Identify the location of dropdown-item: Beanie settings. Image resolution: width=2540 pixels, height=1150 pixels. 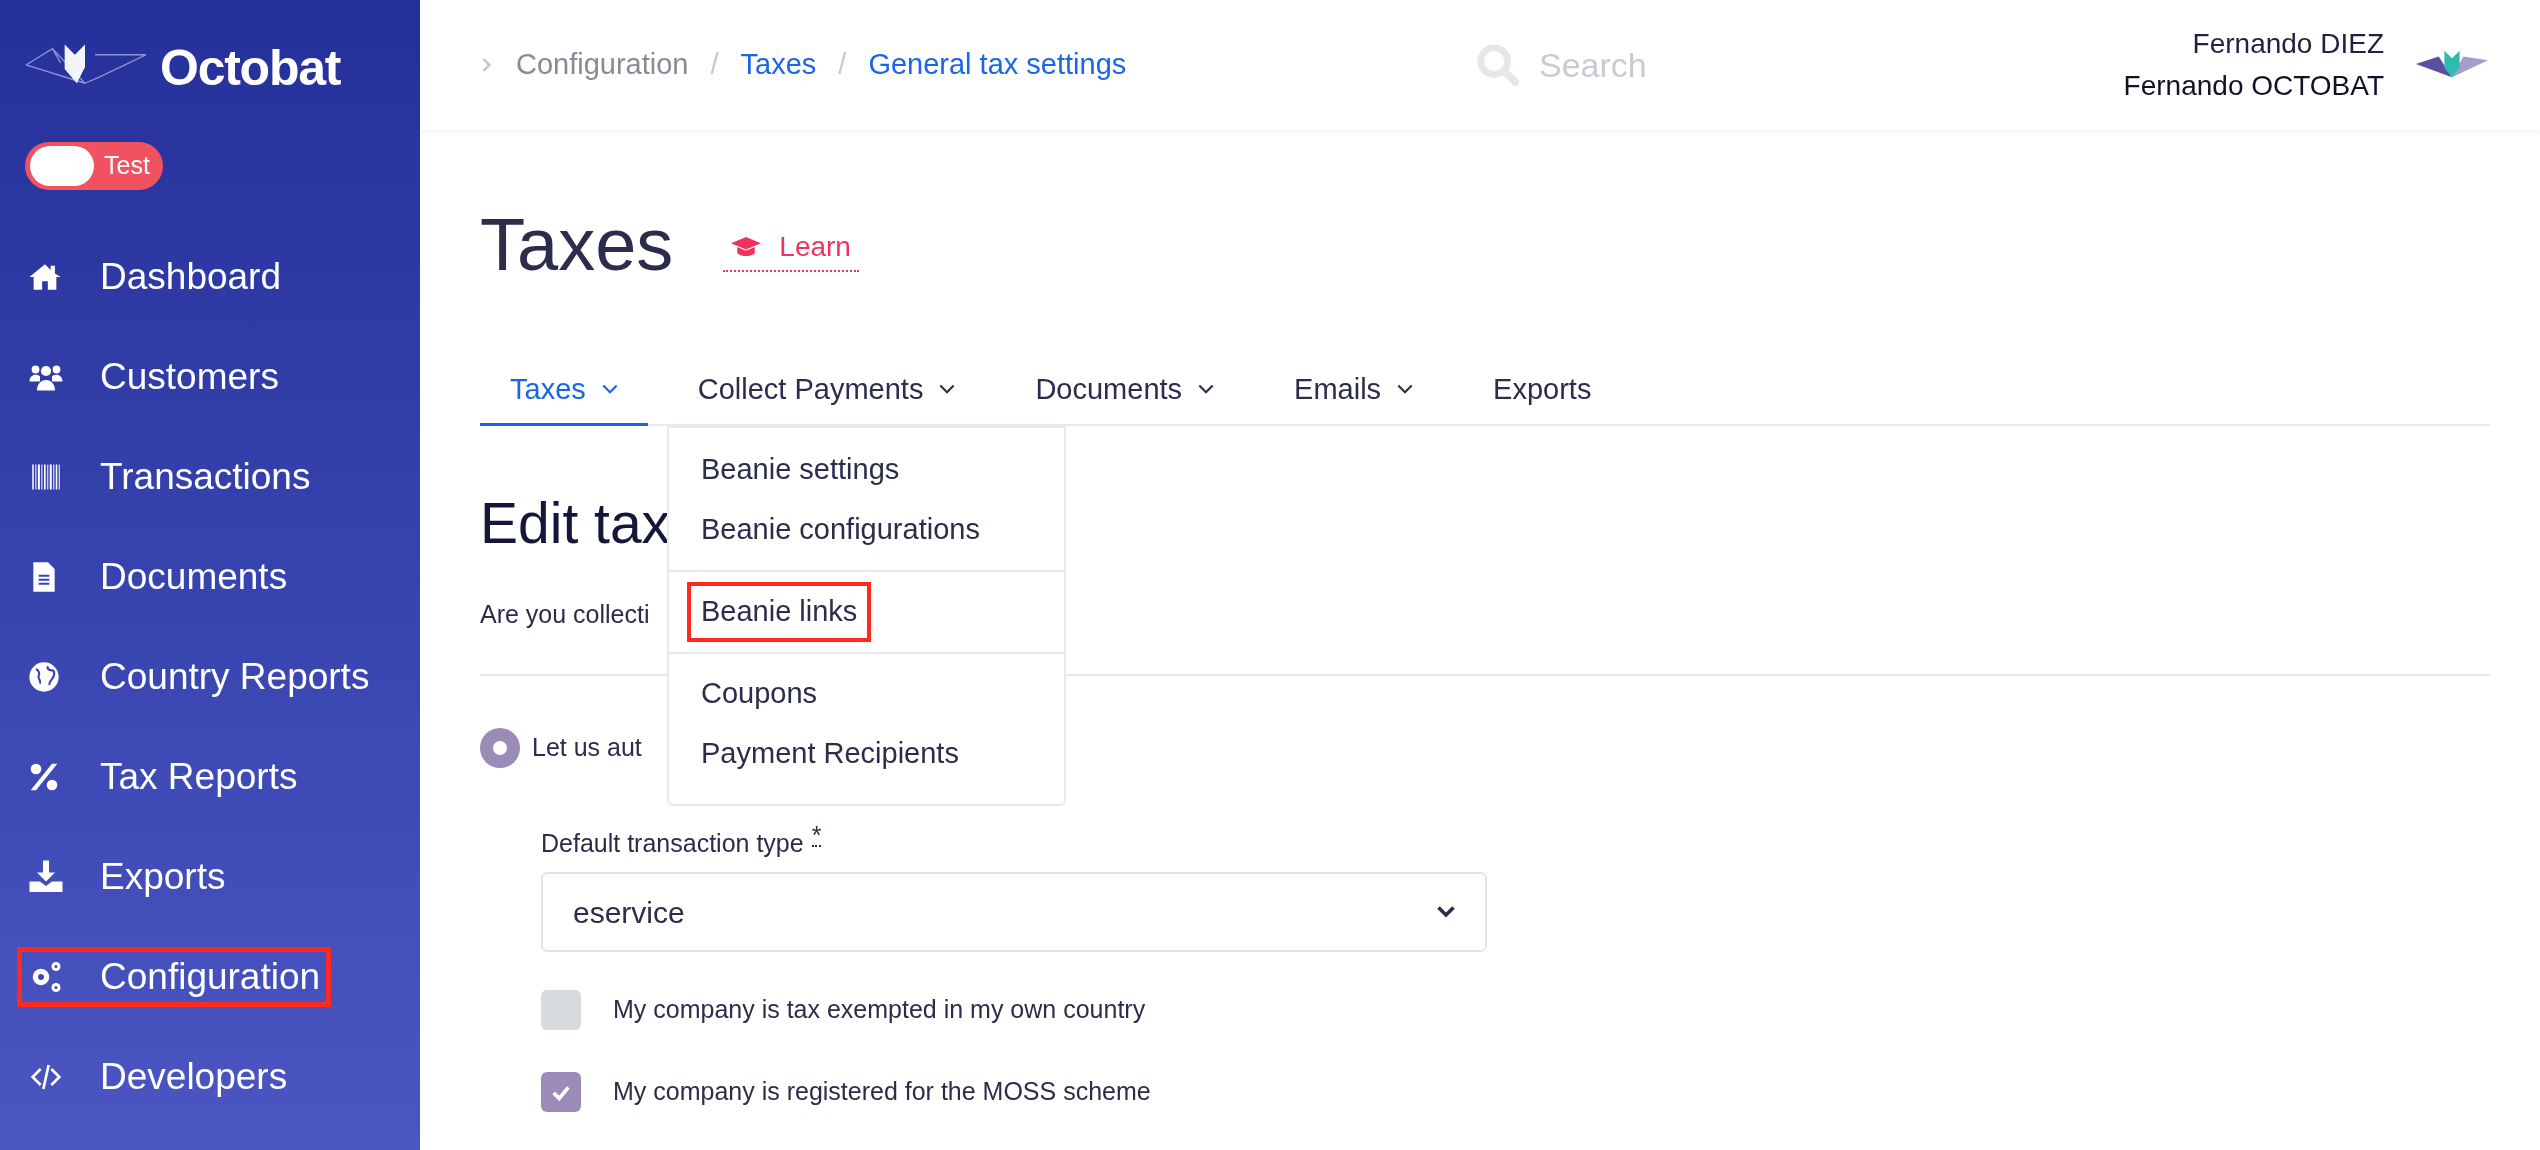
(800, 470).